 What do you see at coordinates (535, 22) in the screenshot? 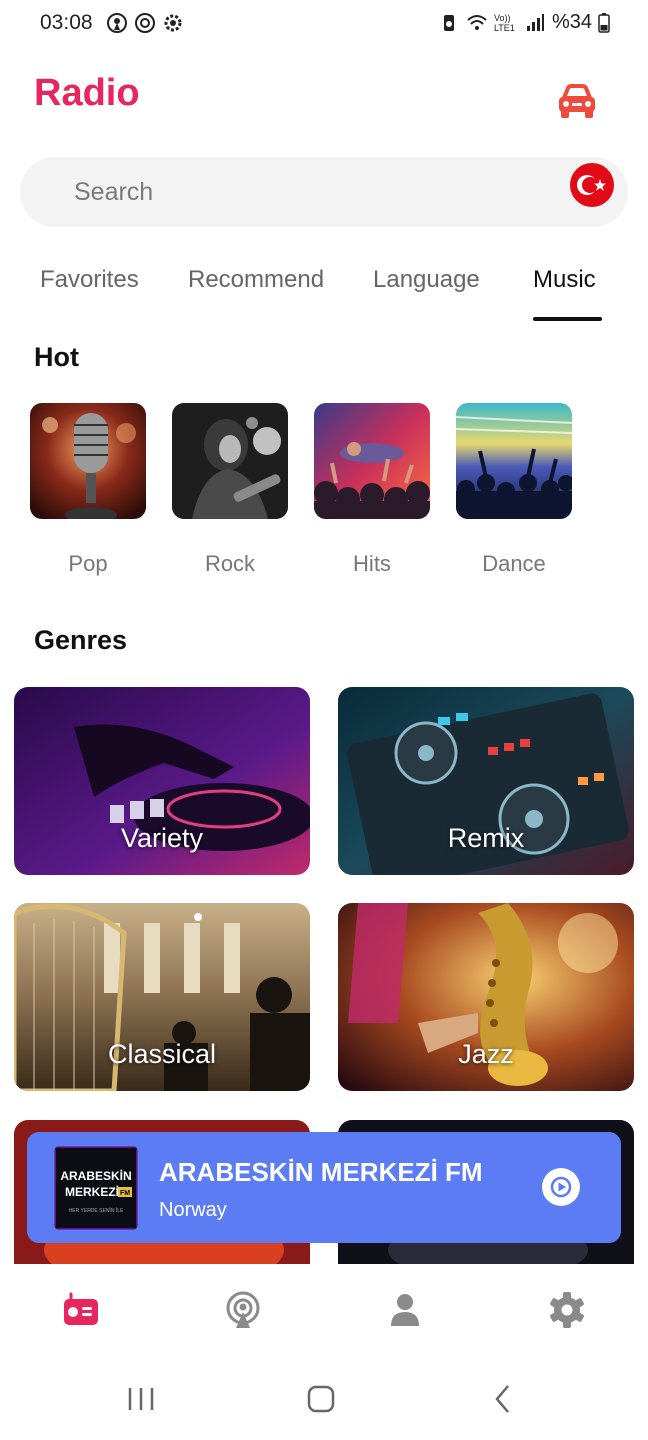
I see `signal-icon` at bounding box center [535, 22].